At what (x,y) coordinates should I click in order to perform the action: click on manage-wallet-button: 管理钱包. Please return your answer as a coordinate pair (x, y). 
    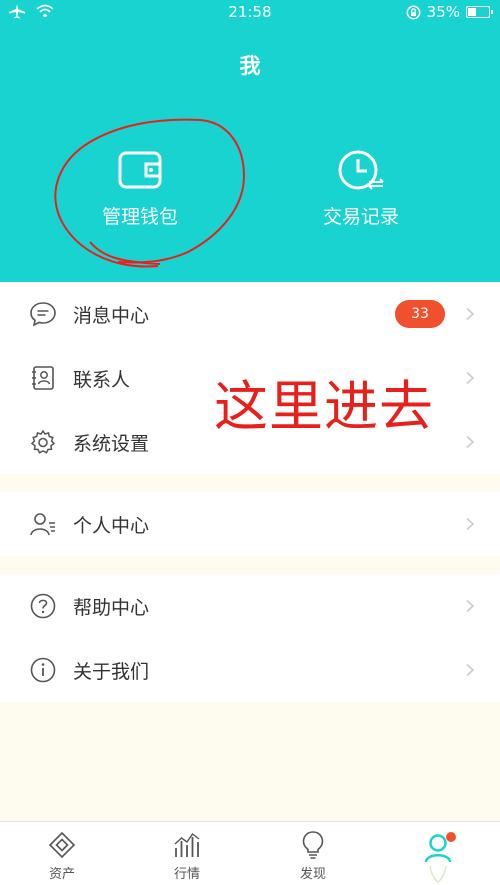
    Looking at the image, I should click on (140, 188).